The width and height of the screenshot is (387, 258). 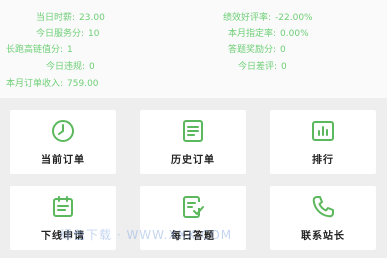 I want to click on stat-performance-rate: 绩效好评率: -22.00%, so click(x=268, y=18).